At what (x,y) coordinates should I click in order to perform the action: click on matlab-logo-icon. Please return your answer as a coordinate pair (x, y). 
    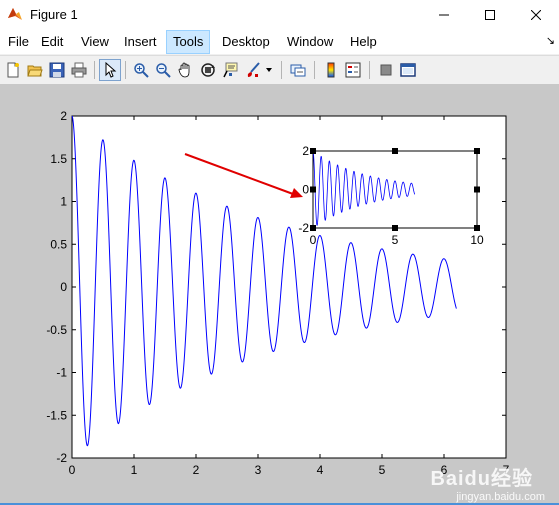
    Looking at the image, I should click on (15, 14).